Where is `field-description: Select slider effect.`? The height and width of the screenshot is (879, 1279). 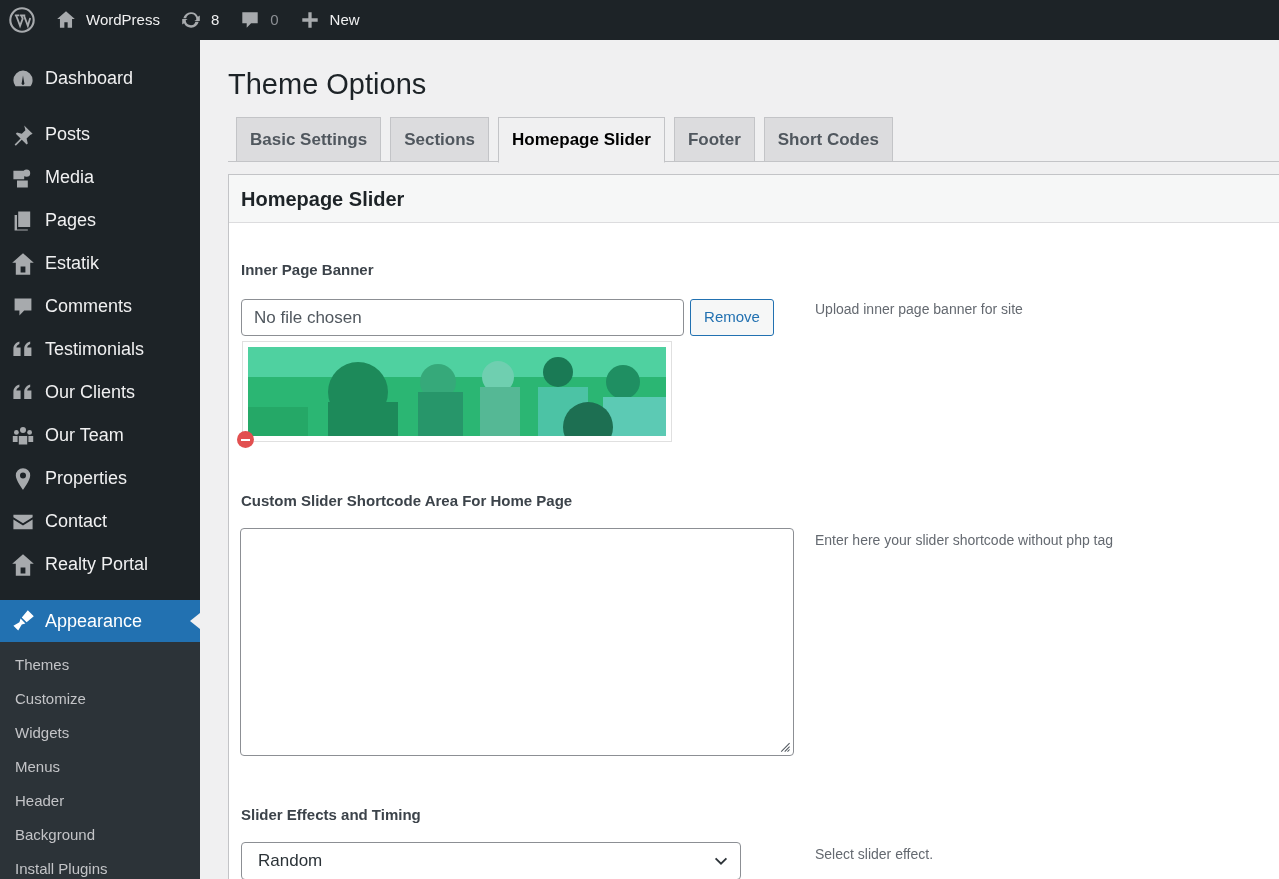
field-description: Select slider effect. is located at coordinates (874, 854).